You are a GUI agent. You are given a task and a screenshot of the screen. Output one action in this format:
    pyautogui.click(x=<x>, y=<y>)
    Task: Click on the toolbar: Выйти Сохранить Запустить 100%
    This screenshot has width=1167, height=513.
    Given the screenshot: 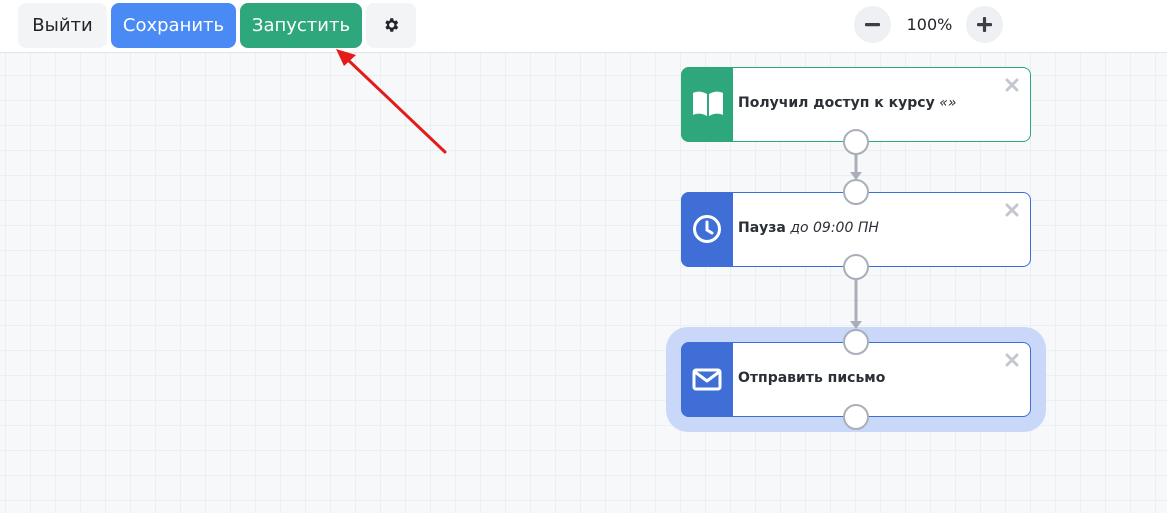 What is the action you would take?
    pyautogui.click(x=583, y=26)
    